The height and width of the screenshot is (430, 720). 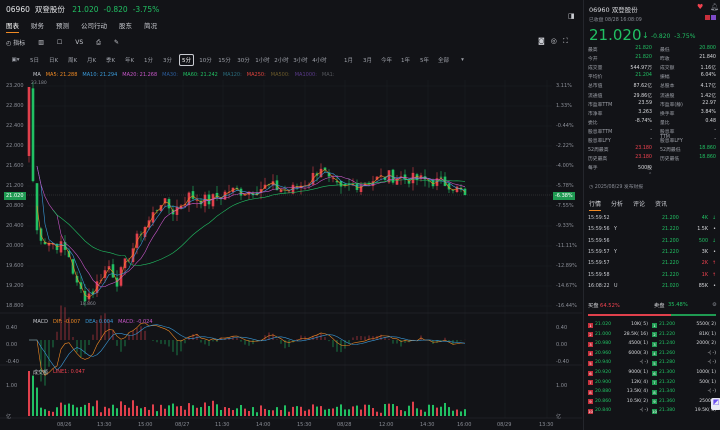 I want to click on ask-level: 7, so click(x=654, y=383).